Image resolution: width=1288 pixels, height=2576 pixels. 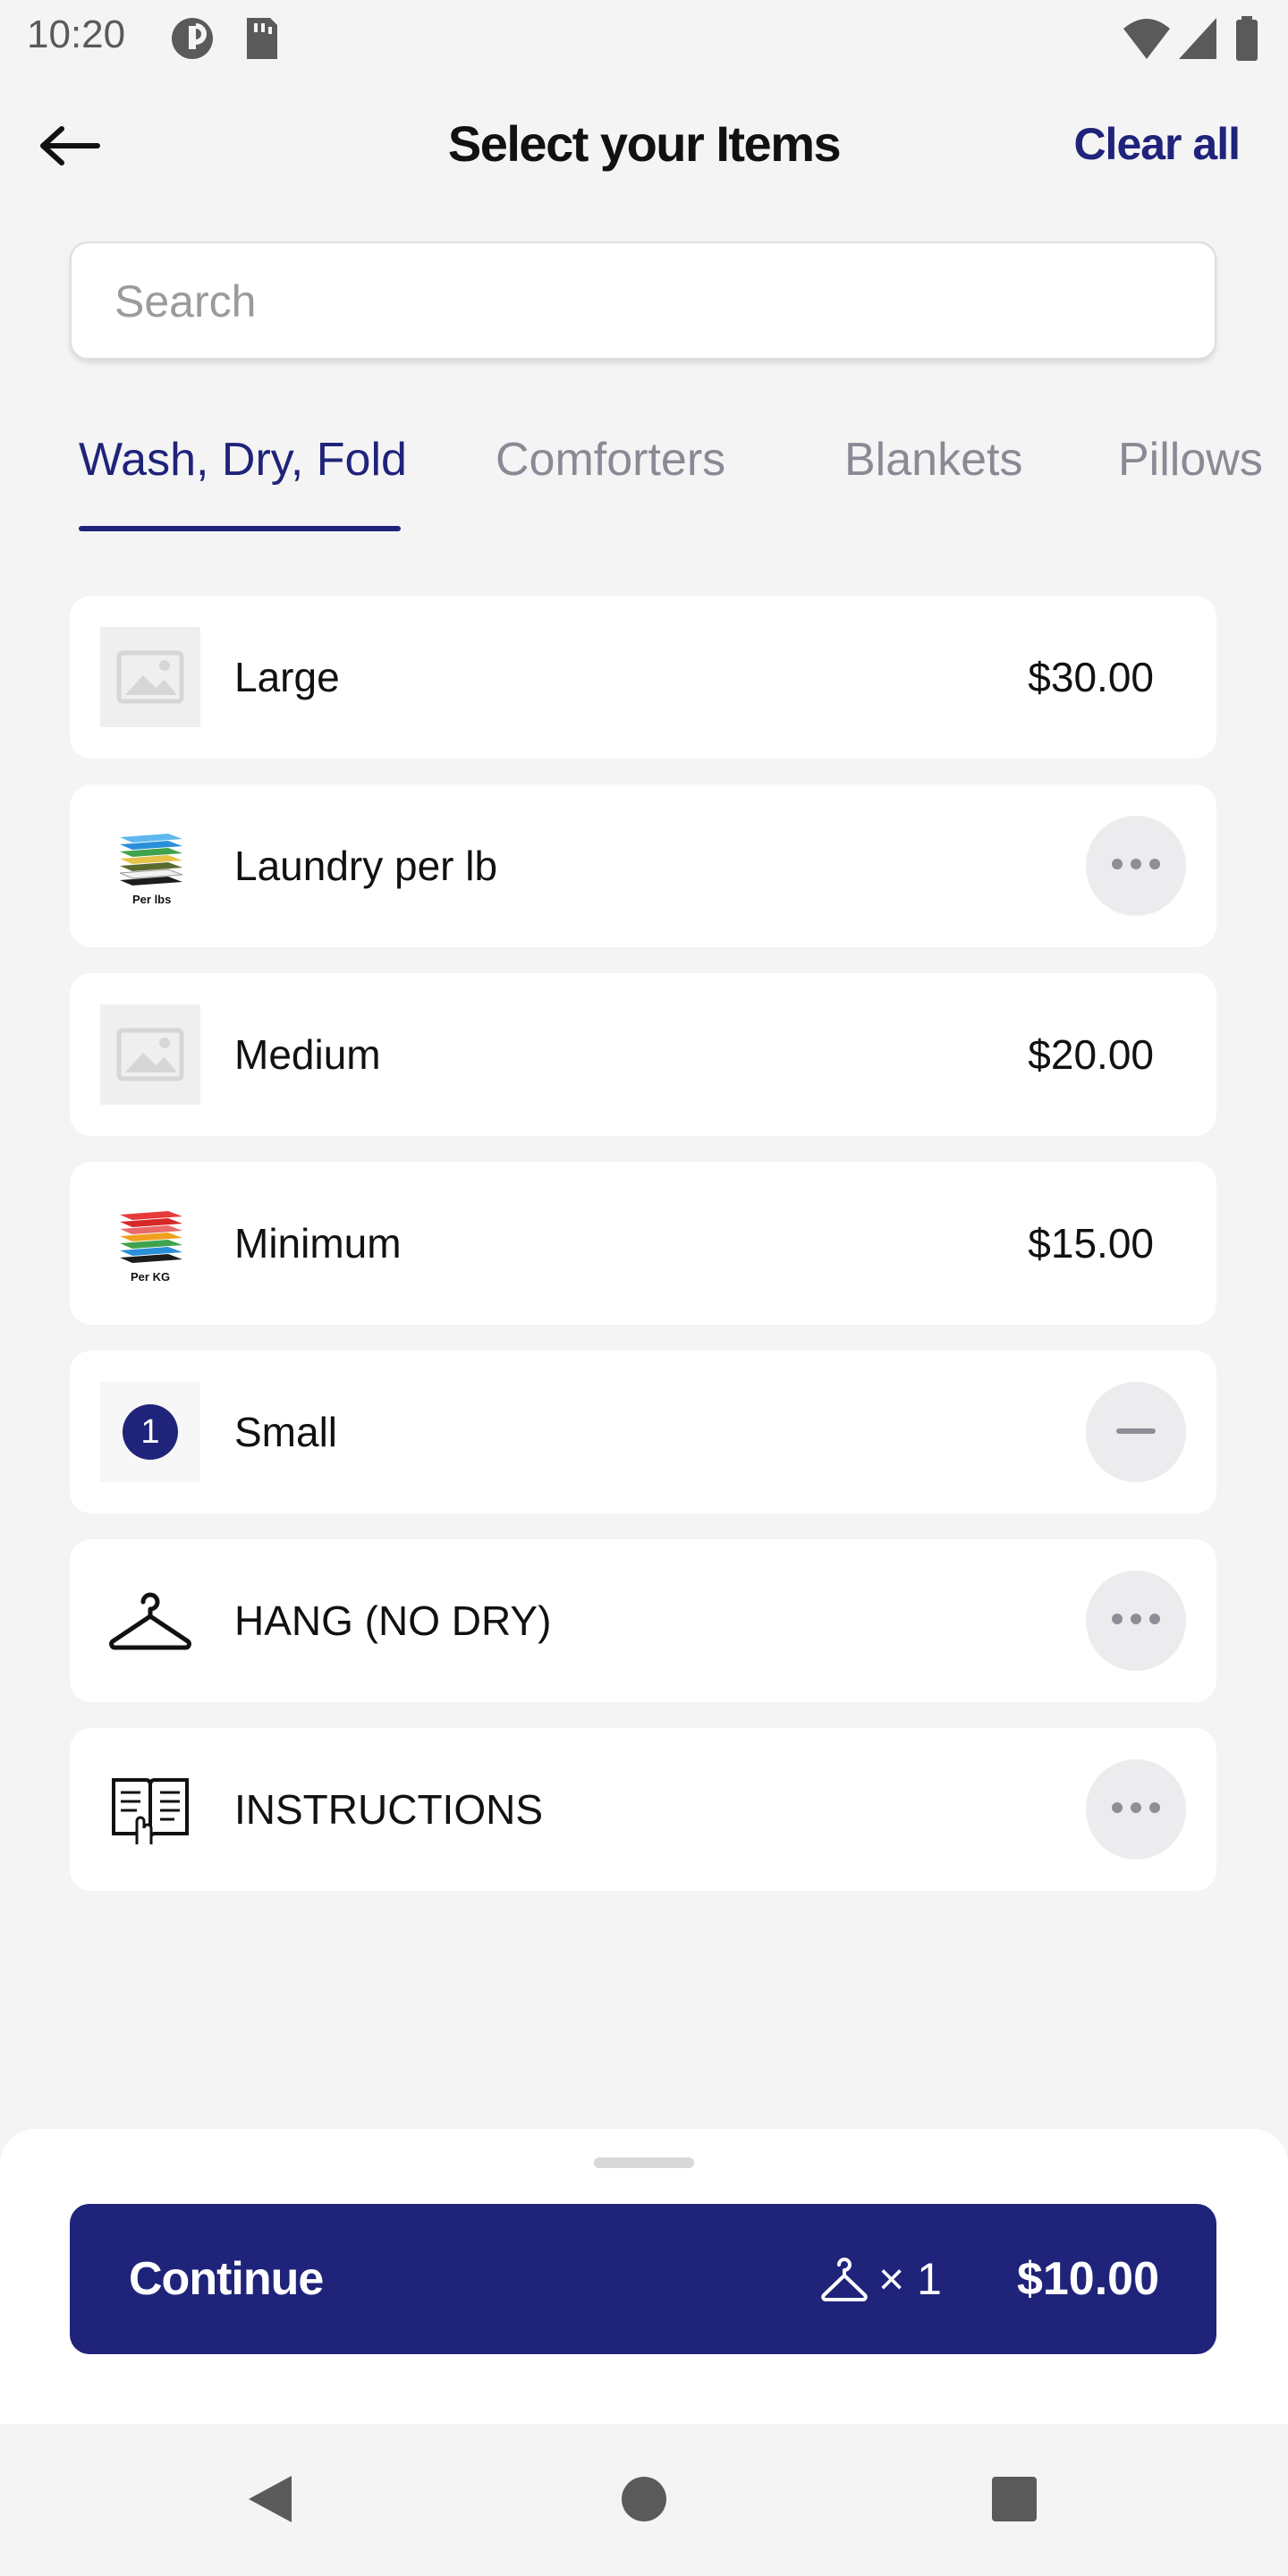 I want to click on circle-home-icon, so click(x=644, y=2501).